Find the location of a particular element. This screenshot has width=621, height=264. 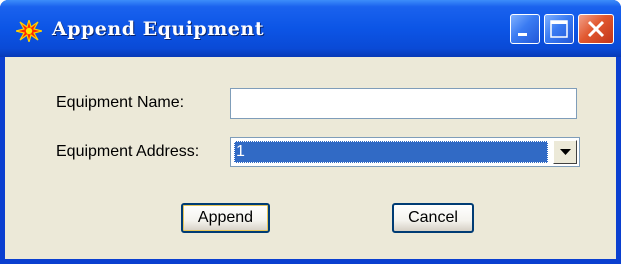

close-icon is located at coordinates (596, 29).